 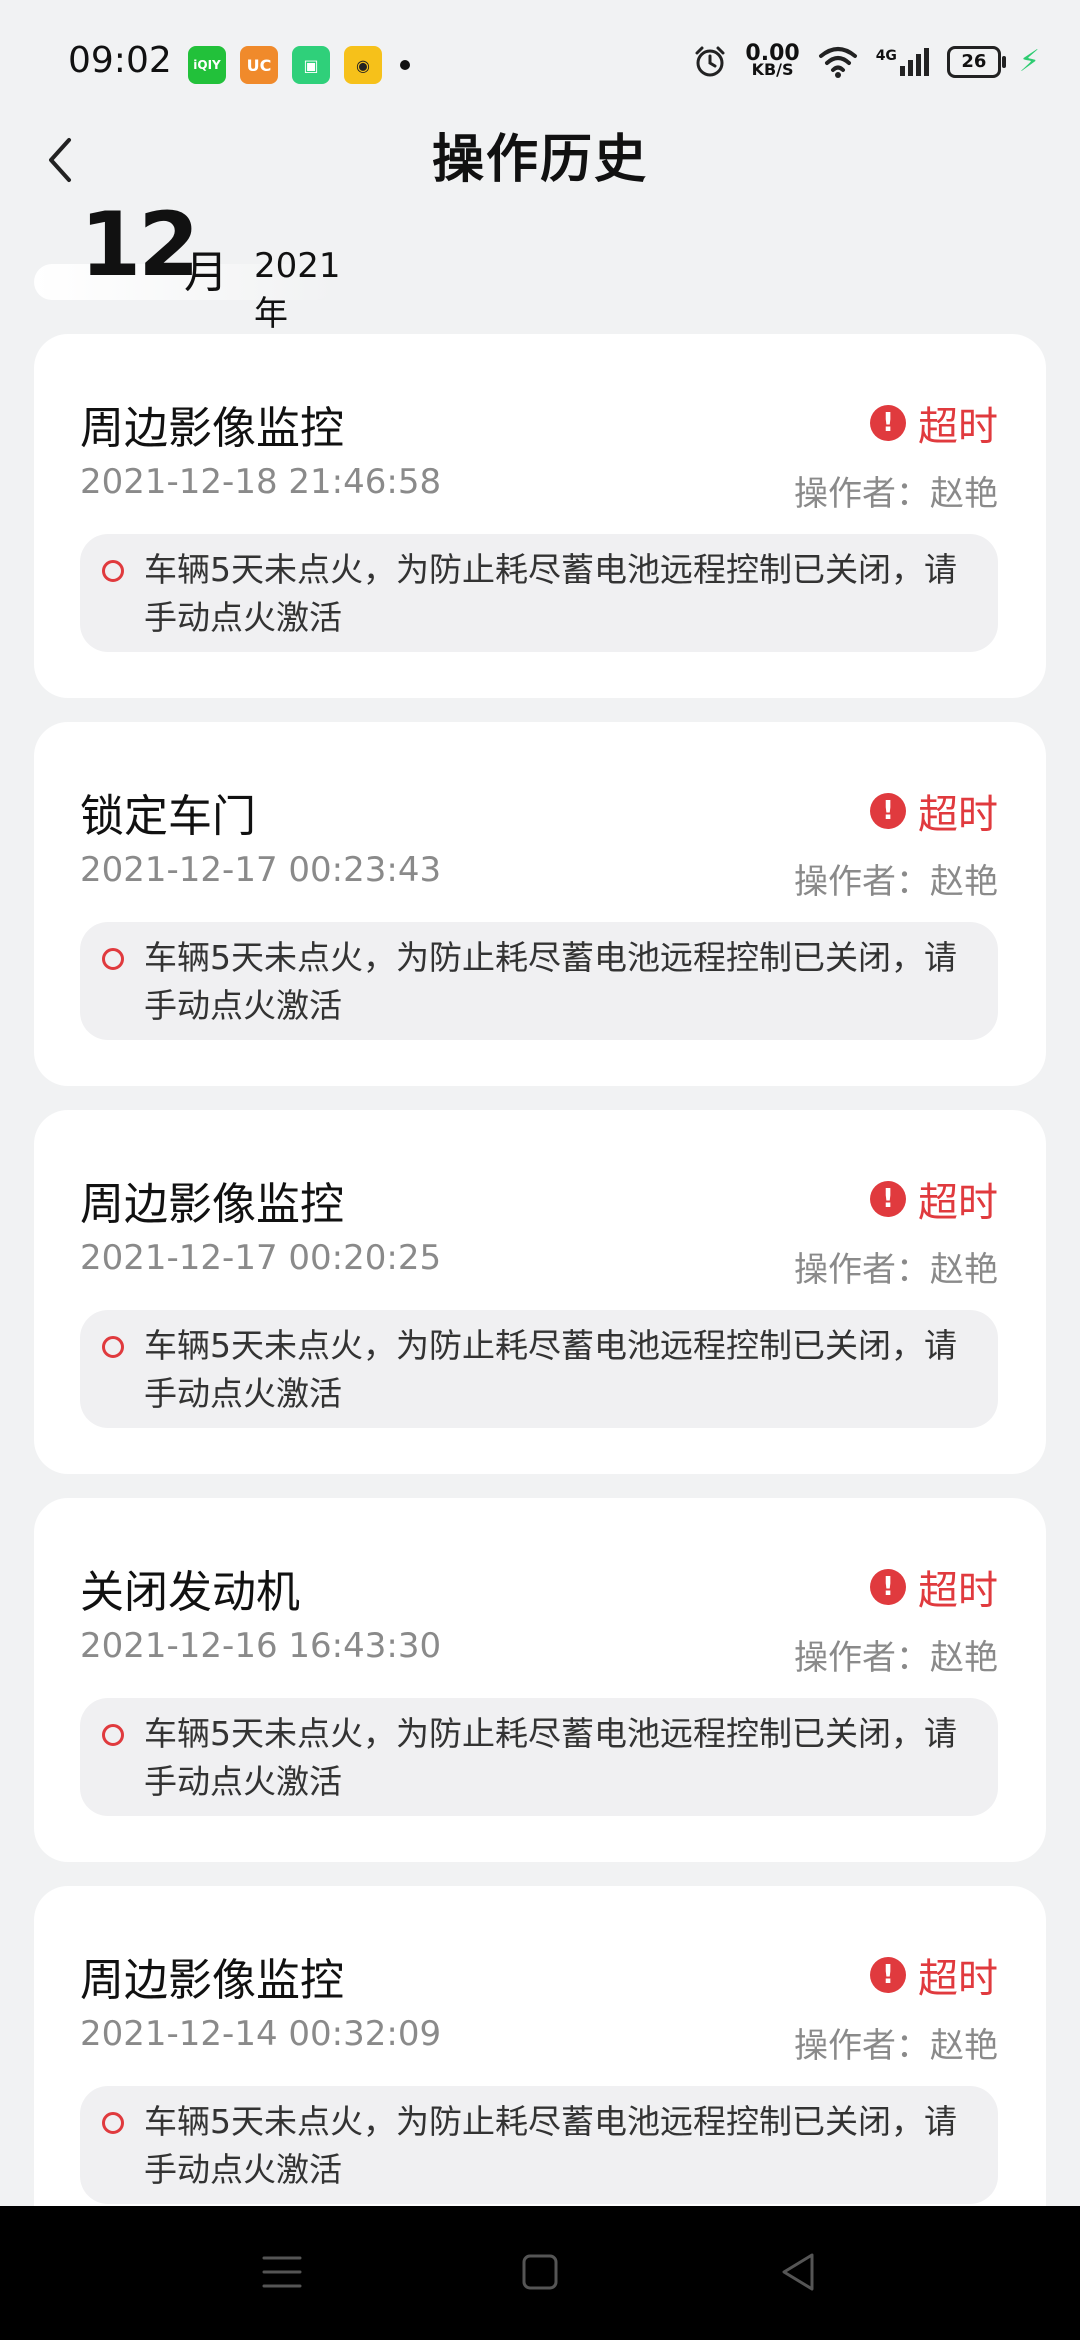 What do you see at coordinates (405, 65) in the screenshot?
I see `more-notifications-dot` at bounding box center [405, 65].